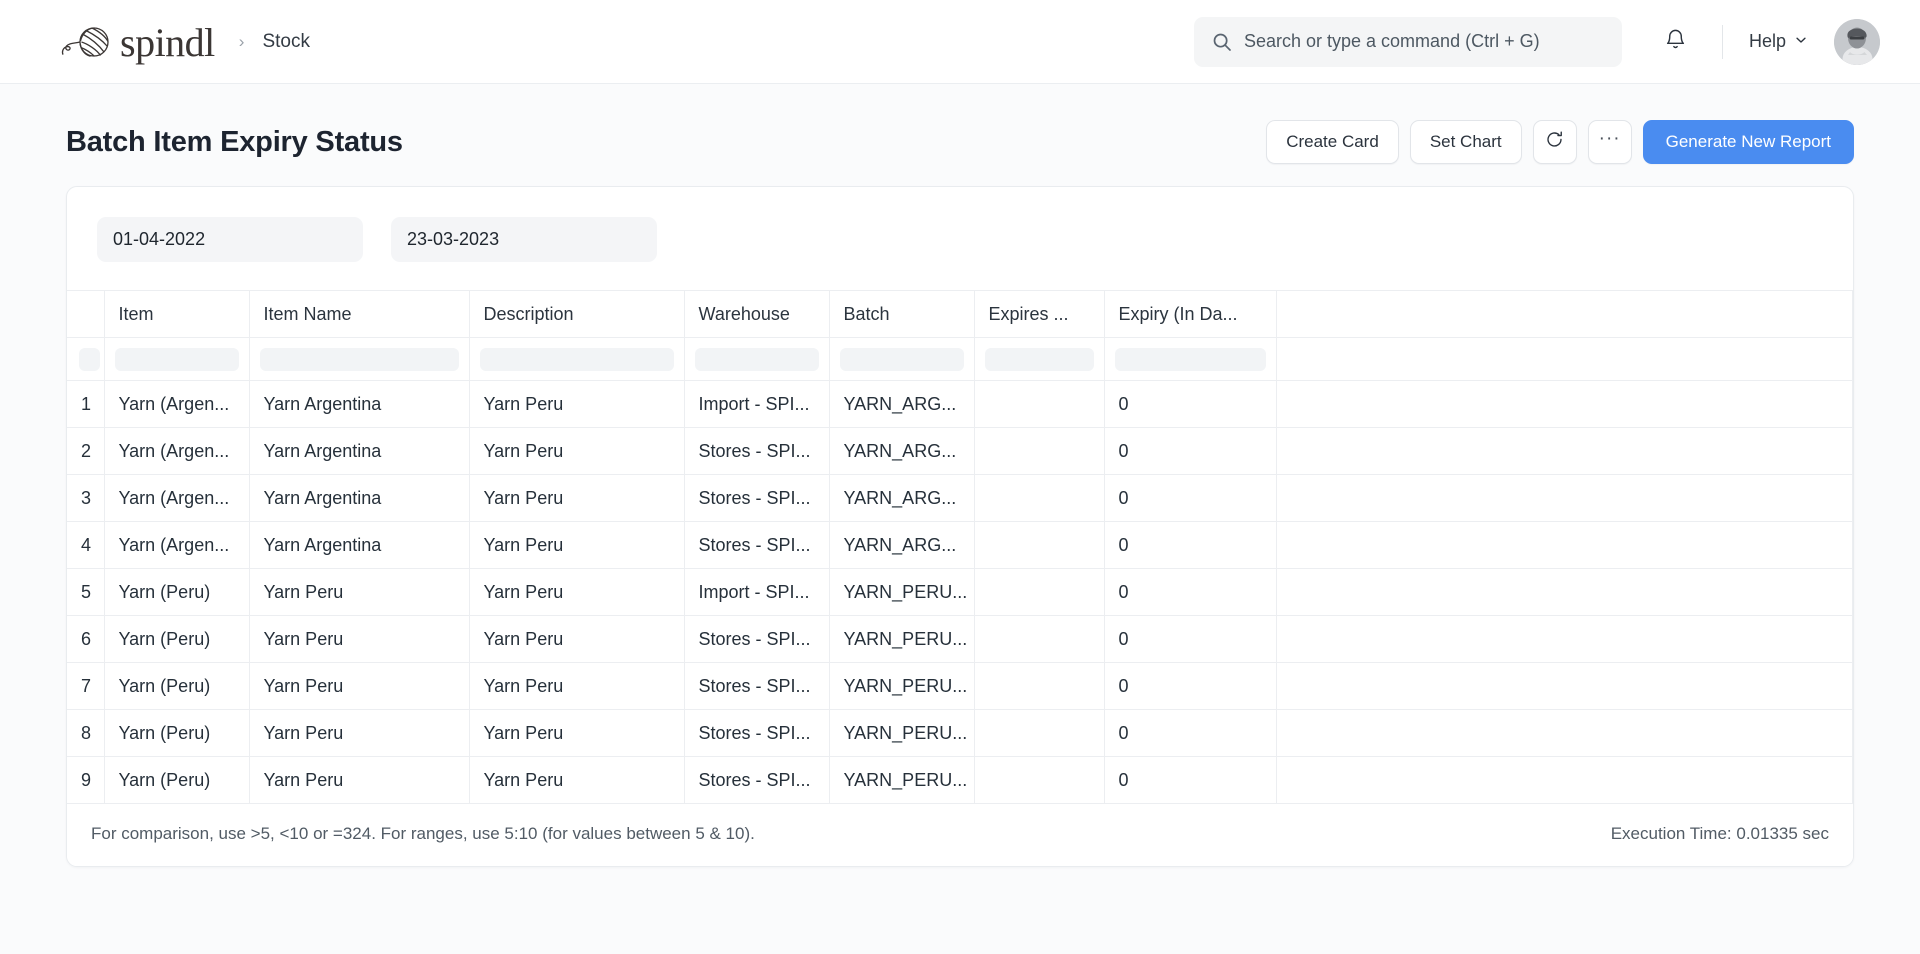 The image size is (1920, 954). What do you see at coordinates (86, 498) in the screenshot?
I see `row-index: 3` at bounding box center [86, 498].